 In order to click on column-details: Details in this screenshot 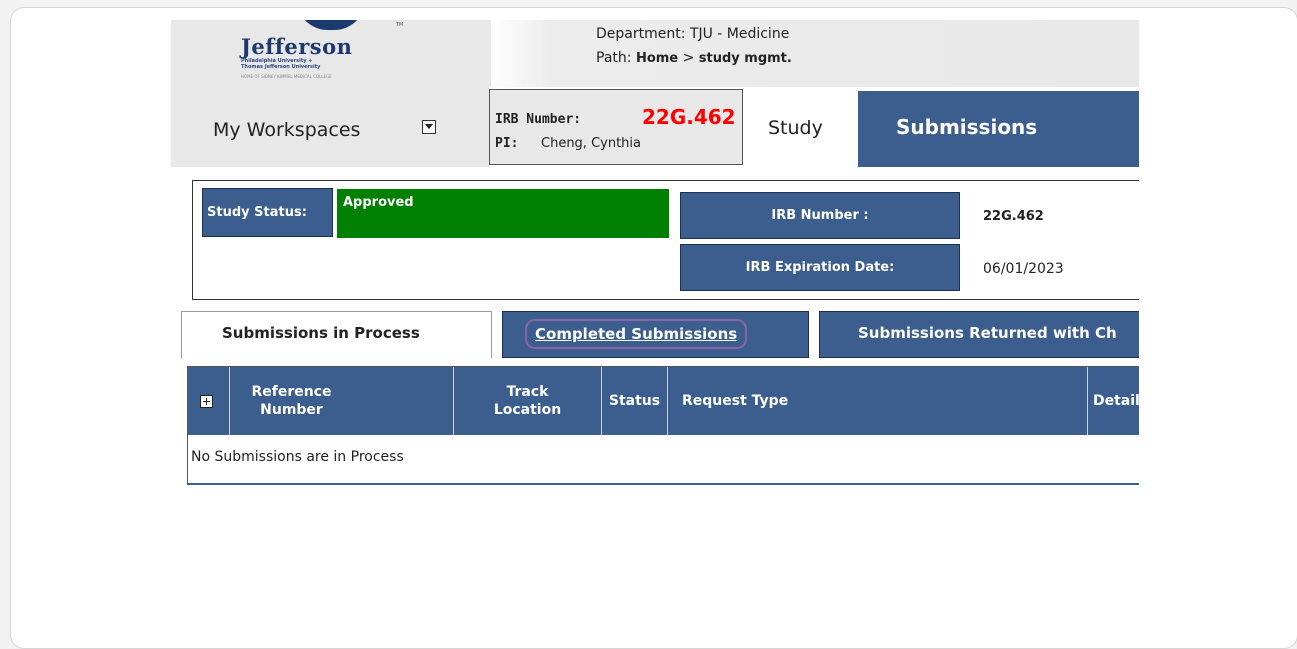, I will do `click(1113, 401)`.